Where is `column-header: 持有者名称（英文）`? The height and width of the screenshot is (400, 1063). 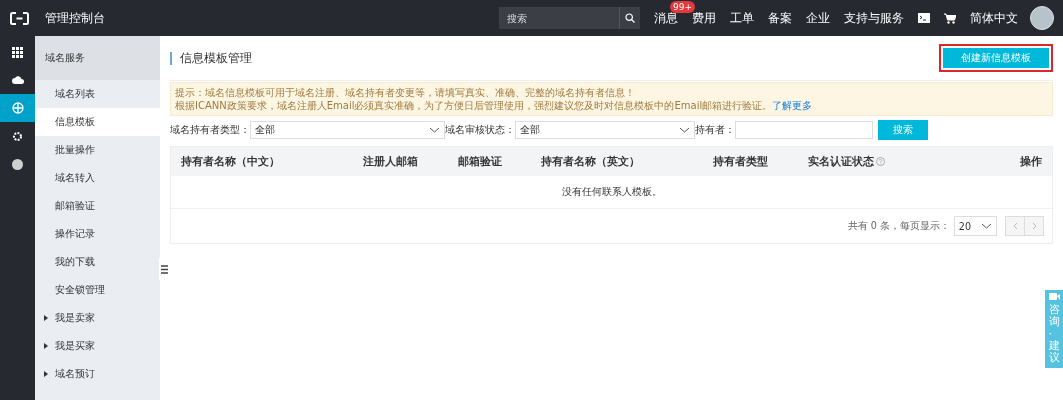
column-header: 持有者名称（英文） is located at coordinates (590, 161).